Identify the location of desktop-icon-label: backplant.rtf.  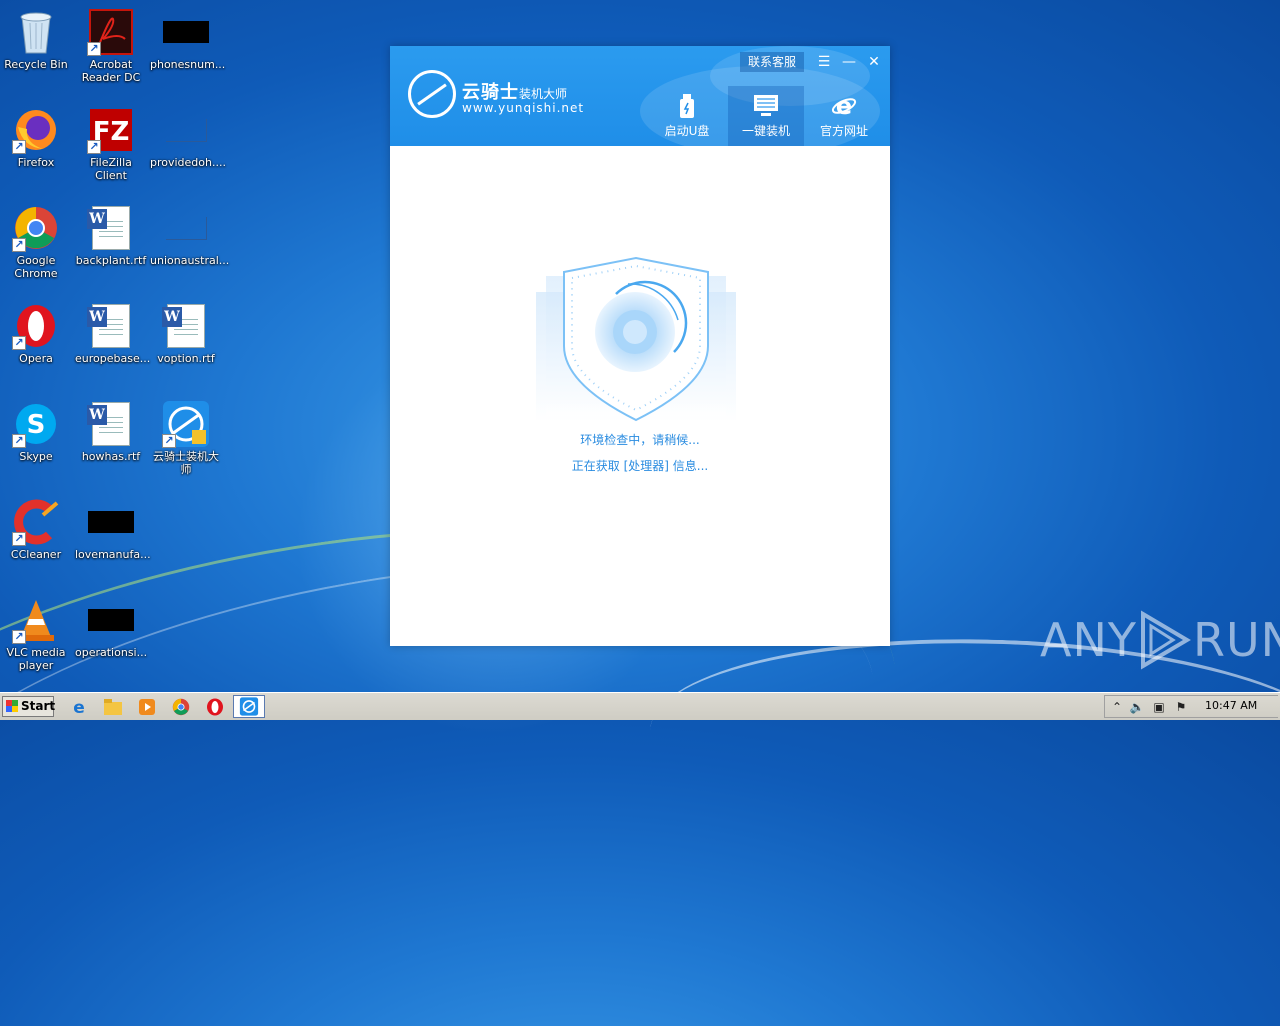
(111, 260).